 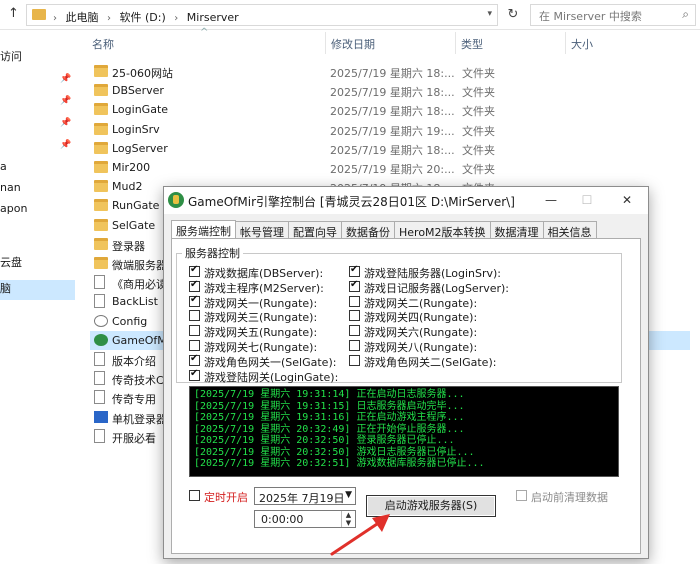 I want to click on file-name: RunGate, so click(x=136, y=206).